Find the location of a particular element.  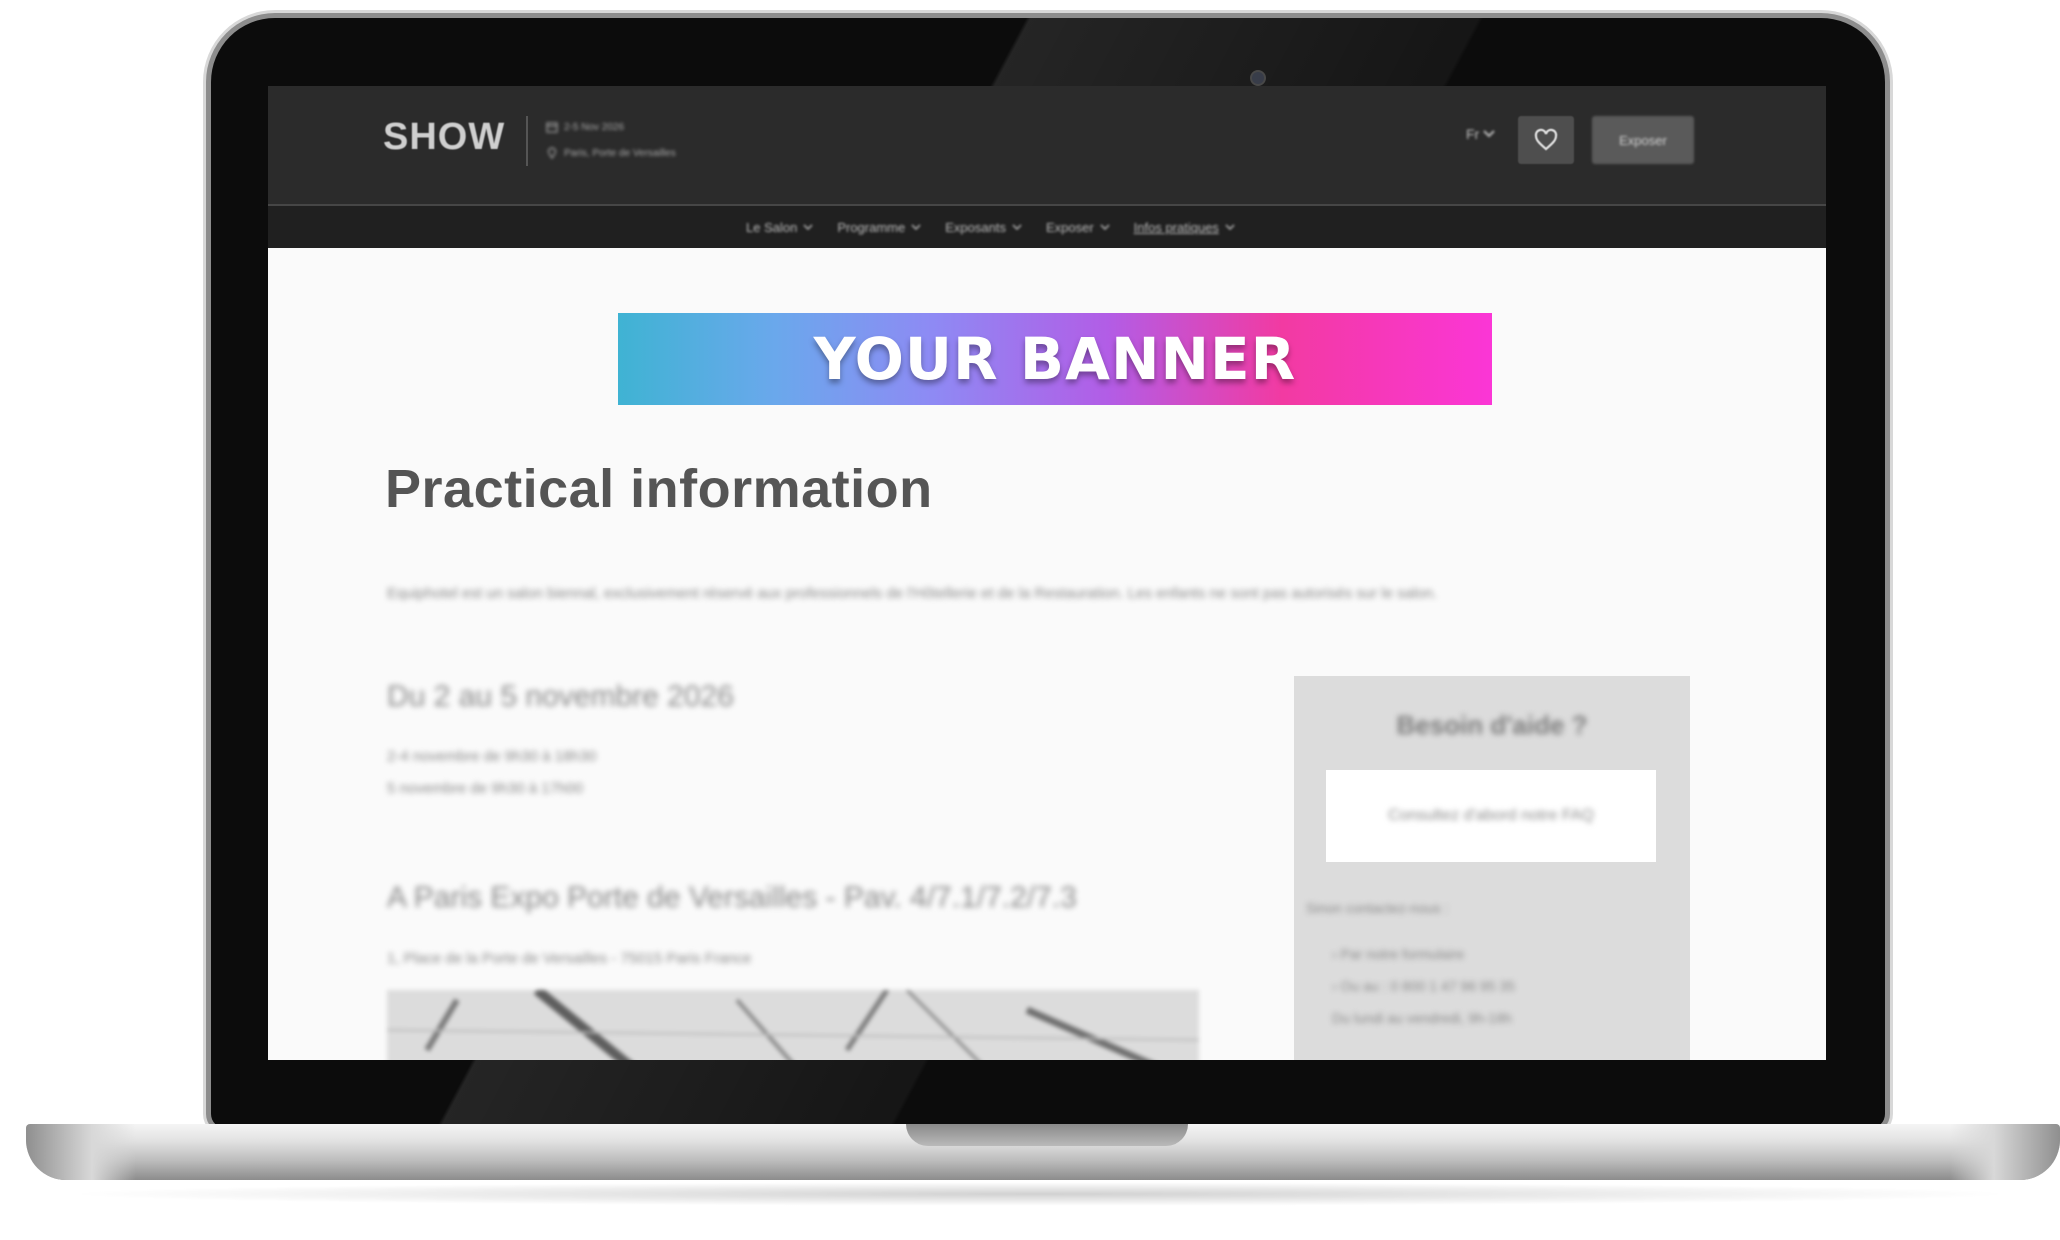

faq-box: Consultez d'abord notre FAQ is located at coordinates (1491, 816).